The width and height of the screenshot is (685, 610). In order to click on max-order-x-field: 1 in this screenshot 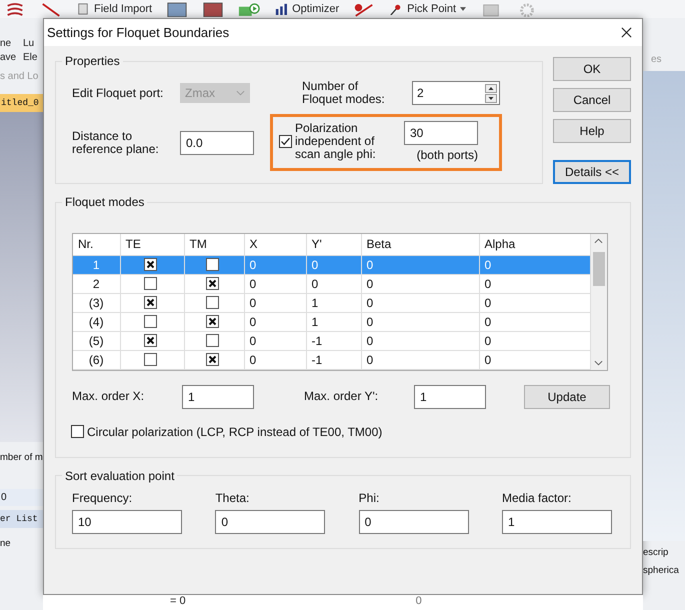, I will do `click(218, 396)`.